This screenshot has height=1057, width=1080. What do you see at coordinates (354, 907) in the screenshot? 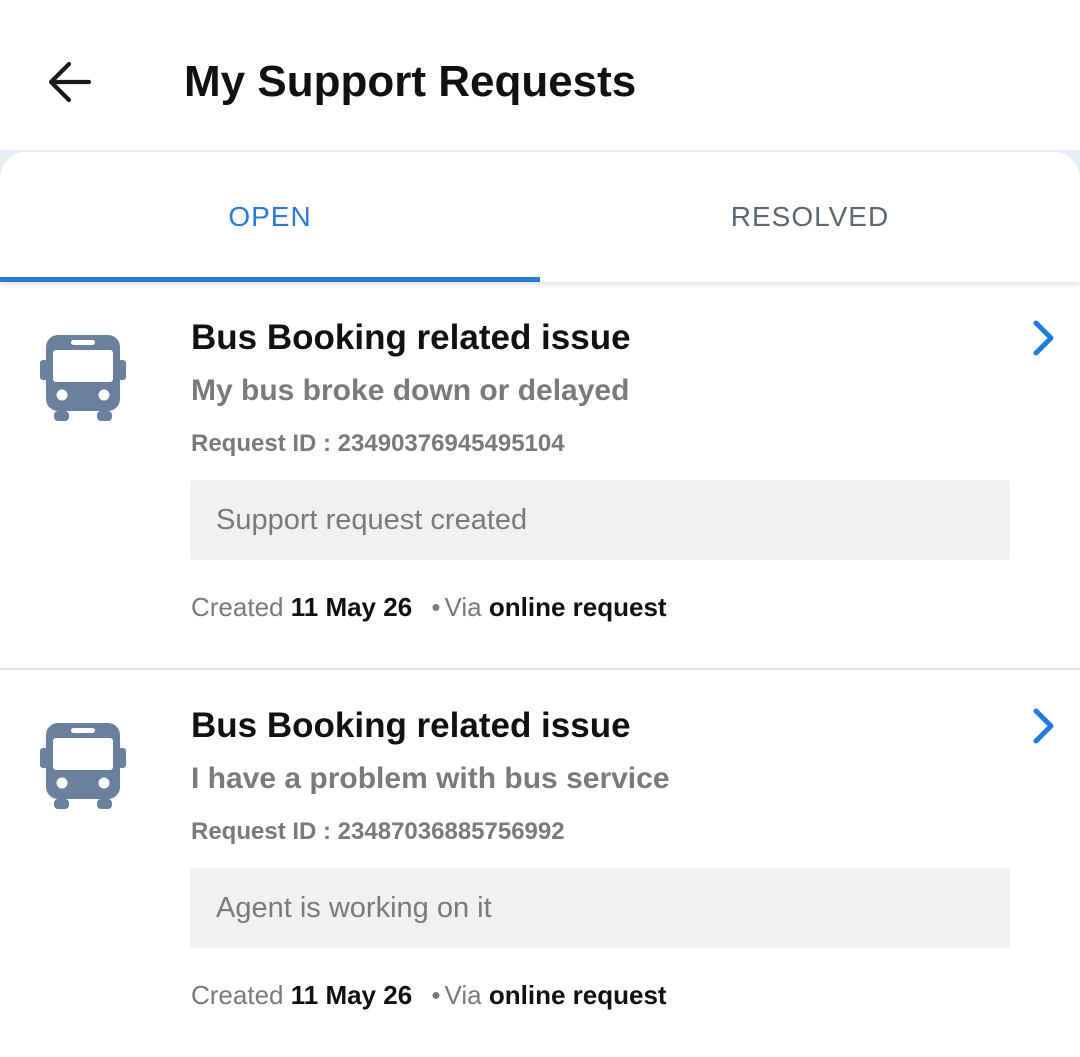
I see `status-text: Agent is working on it` at bounding box center [354, 907].